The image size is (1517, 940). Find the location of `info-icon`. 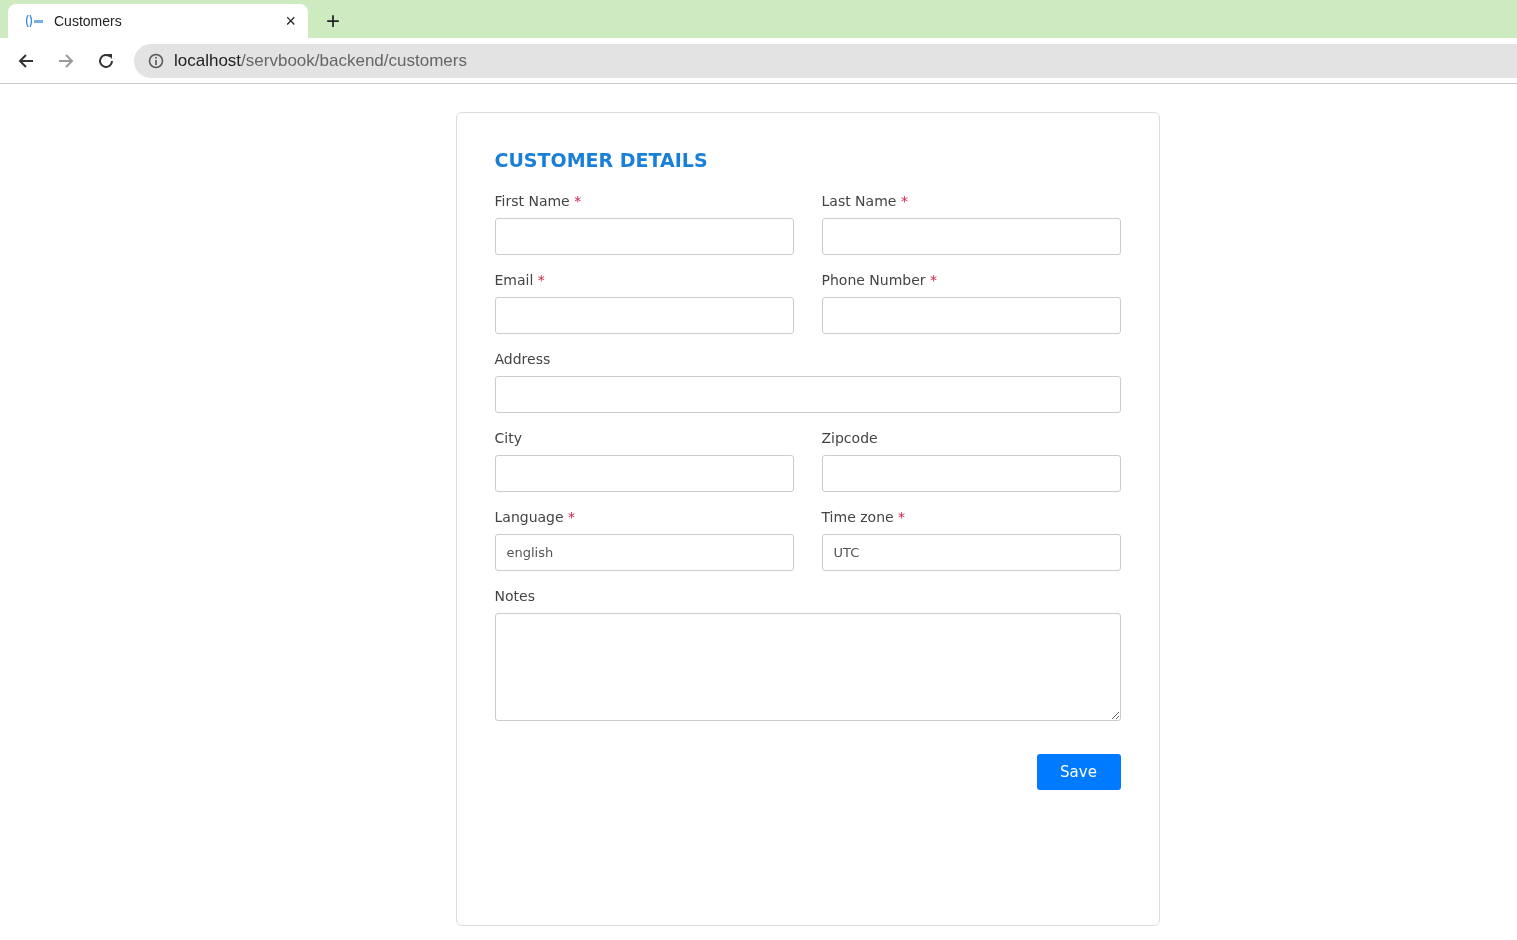

info-icon is located at coordinates (156, 60).